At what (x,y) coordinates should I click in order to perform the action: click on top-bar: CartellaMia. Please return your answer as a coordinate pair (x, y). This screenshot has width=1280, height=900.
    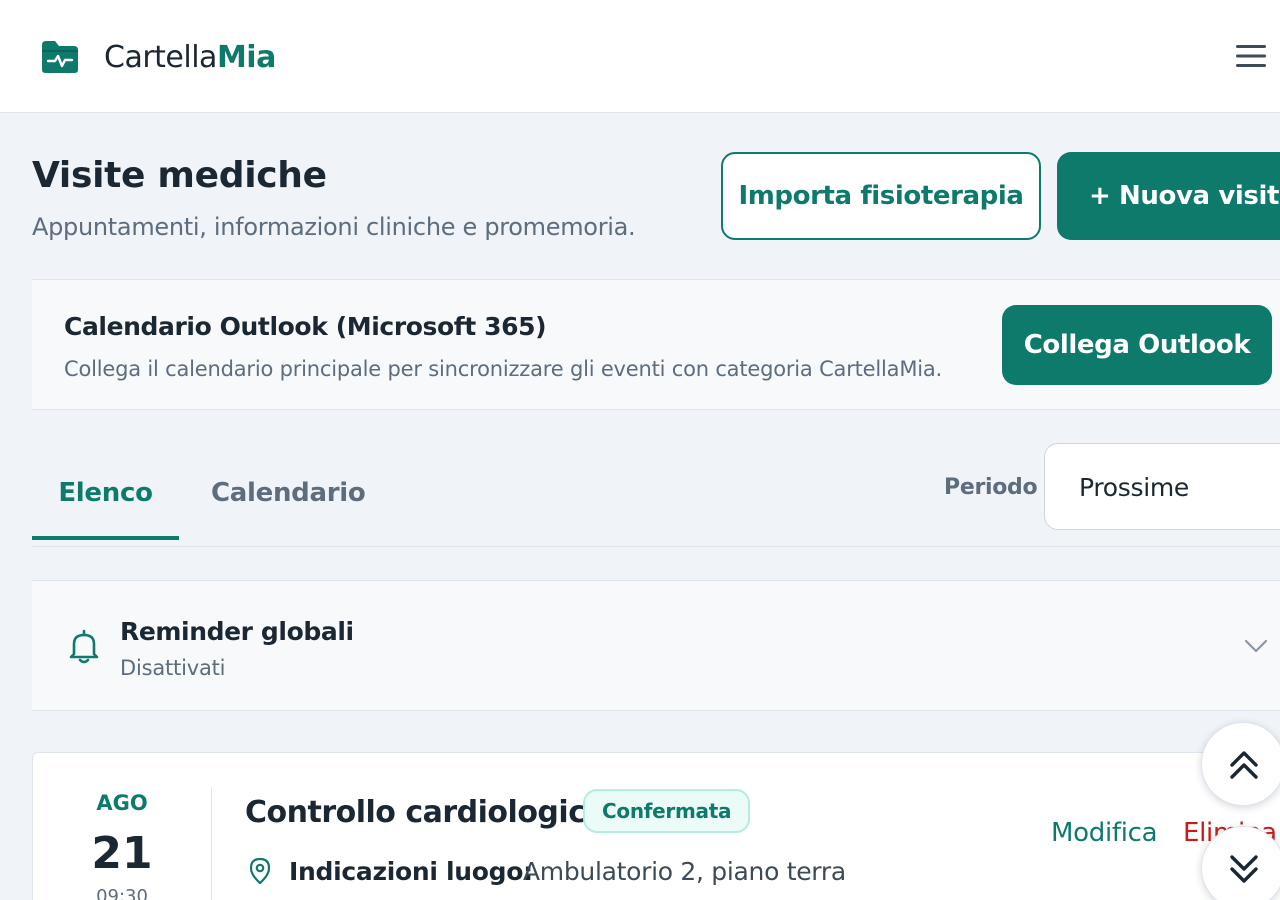
    Looking at the image, I should click on (640, 56).